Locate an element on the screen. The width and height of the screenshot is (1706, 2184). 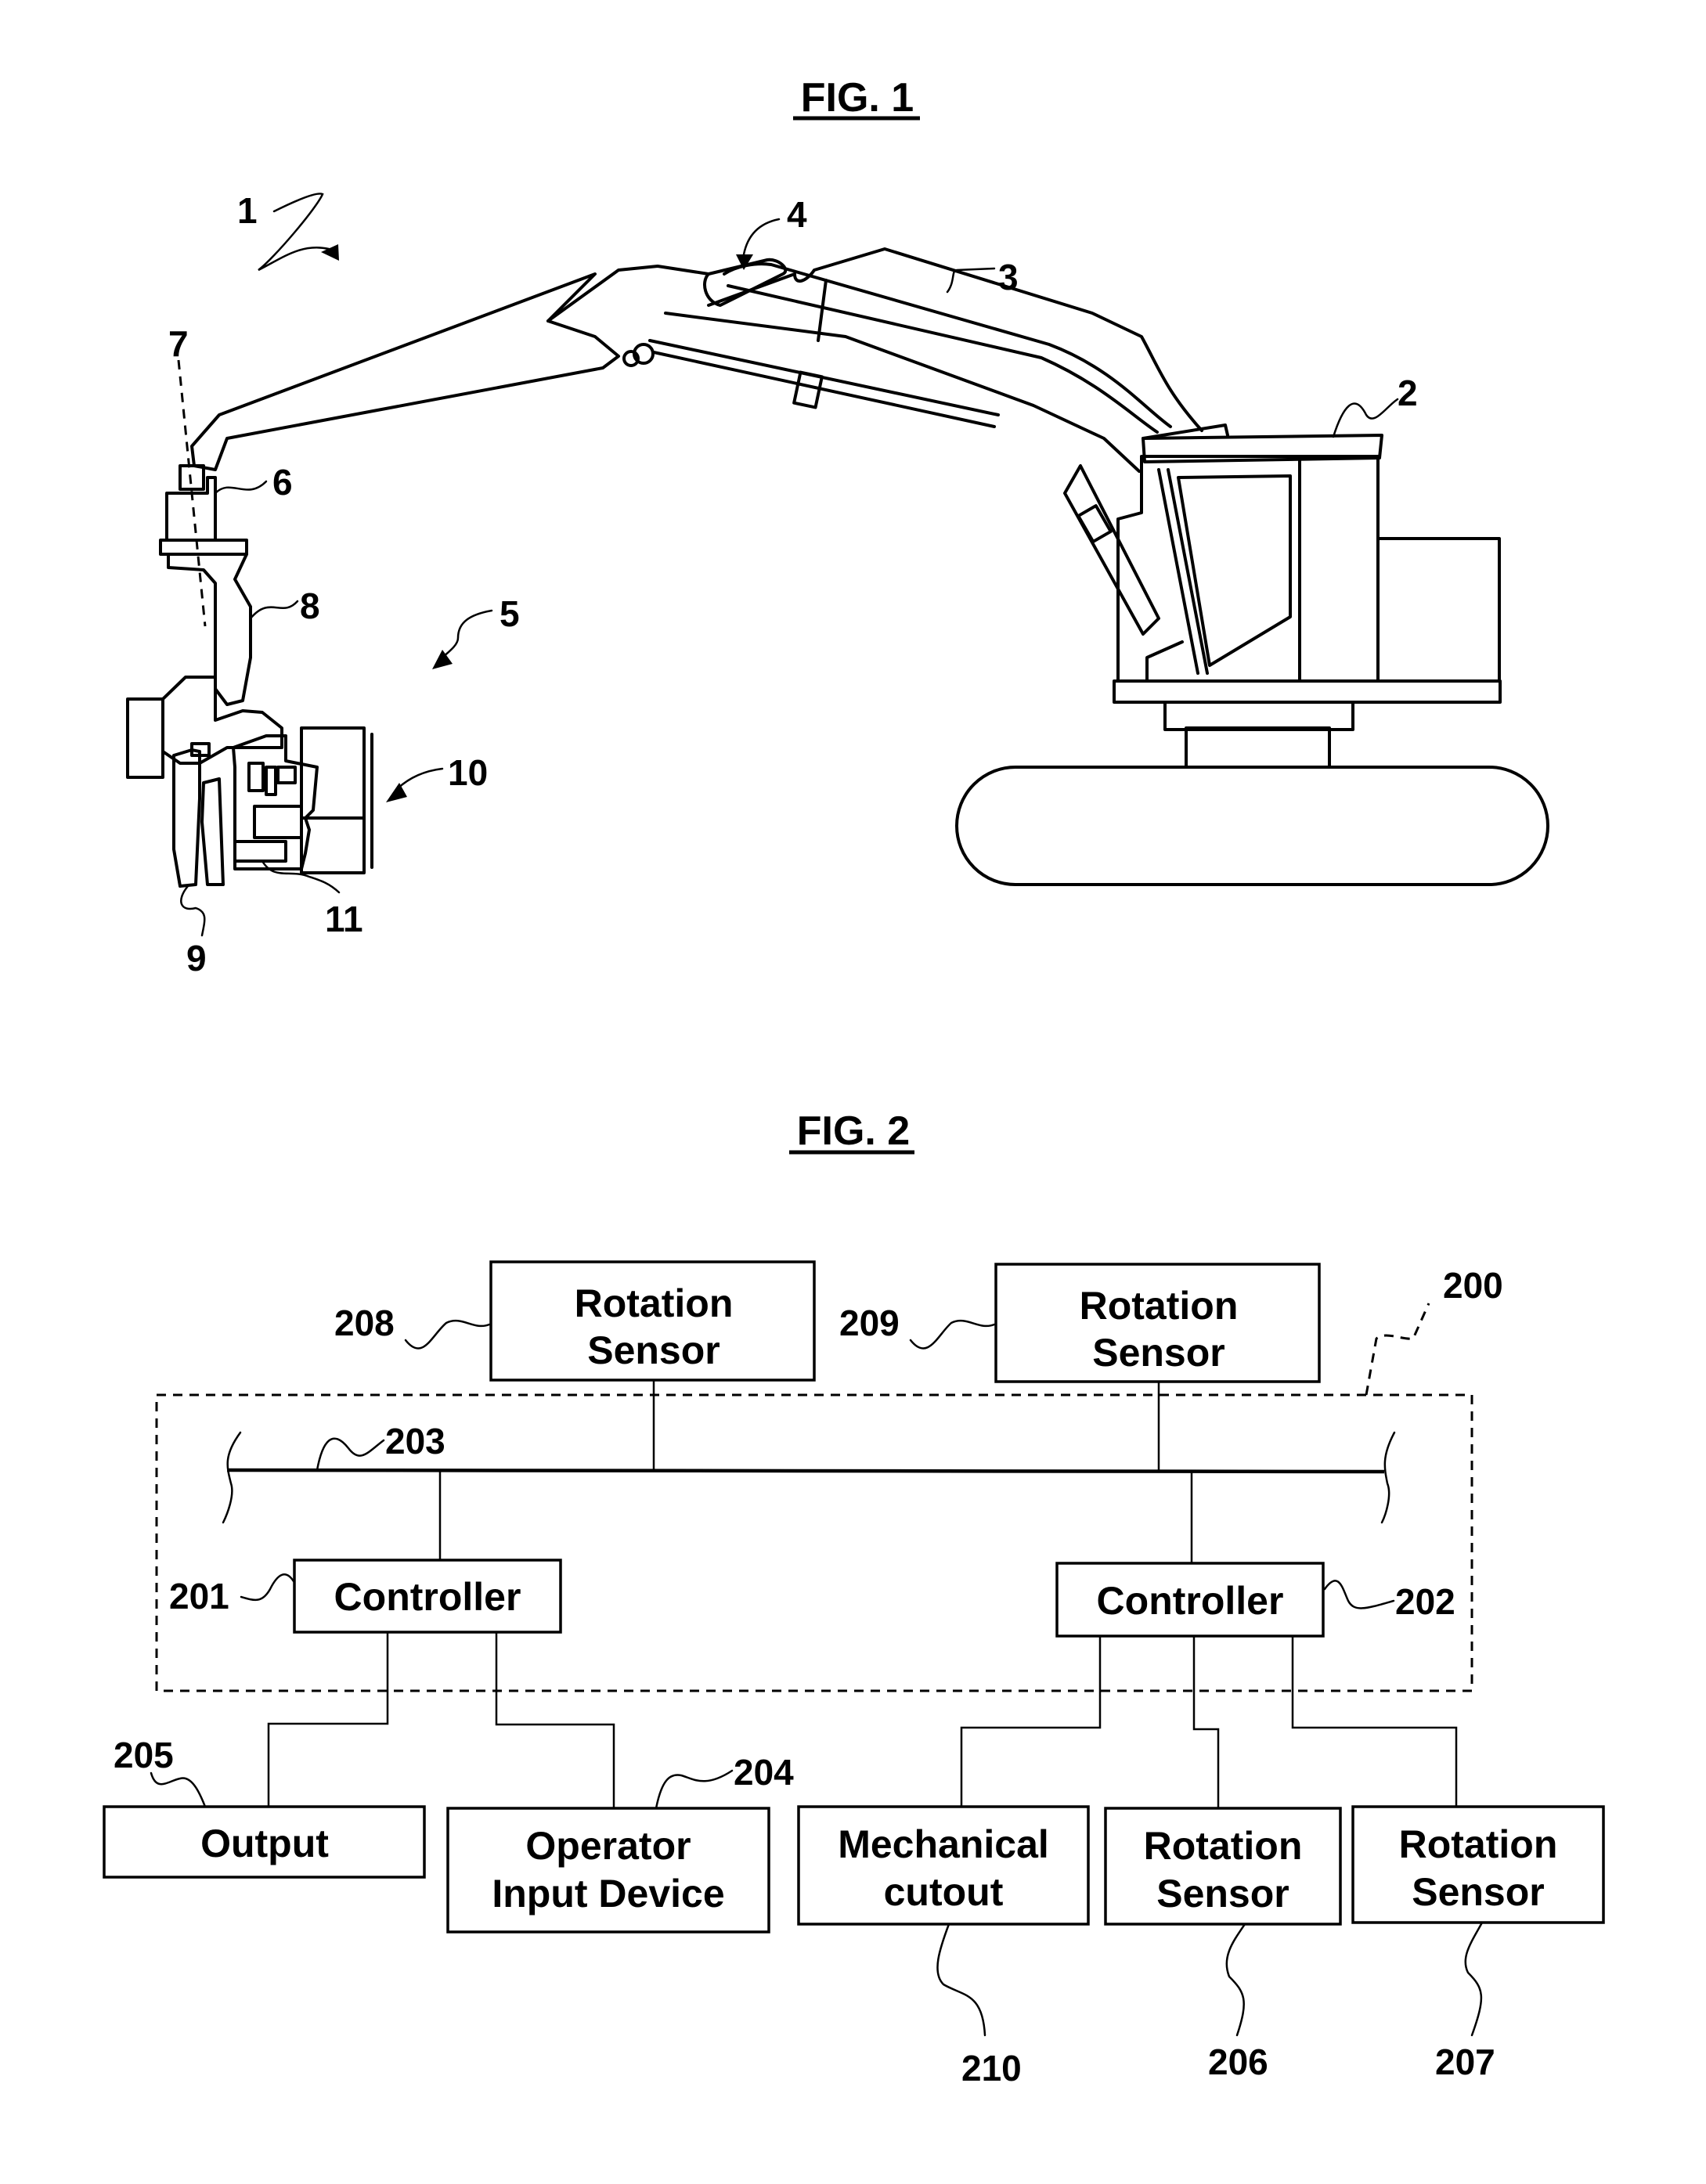
ref-label-209: 209 is located at coordinates (869, 1323).